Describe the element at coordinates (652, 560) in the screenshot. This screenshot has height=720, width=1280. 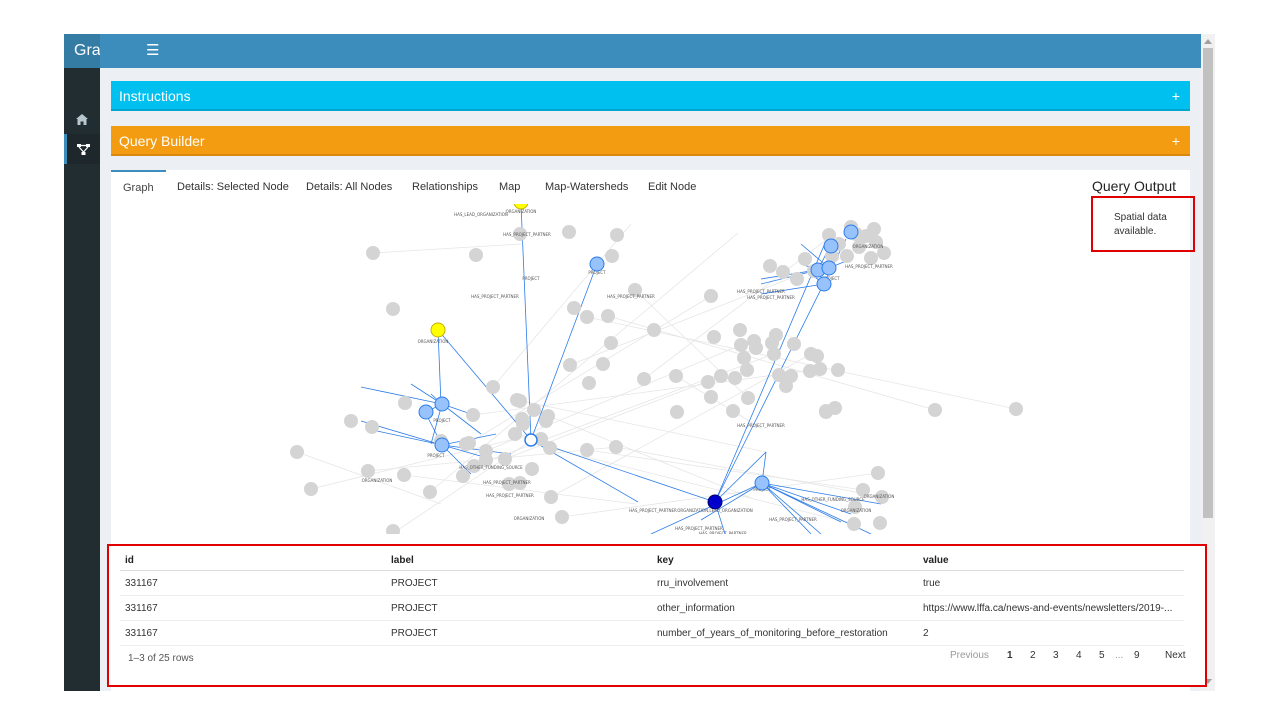
I see `table-header: id label key value` at that location.